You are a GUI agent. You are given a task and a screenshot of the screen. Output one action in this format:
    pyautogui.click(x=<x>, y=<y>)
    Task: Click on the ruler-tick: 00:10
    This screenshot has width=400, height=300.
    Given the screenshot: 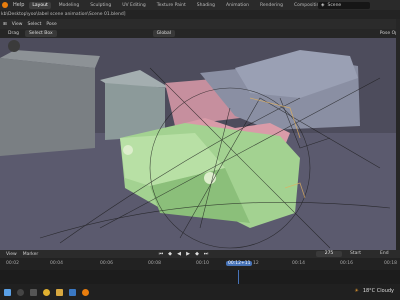 What is the action you would take?
    pyautogui.click(x=202, y=263)
    